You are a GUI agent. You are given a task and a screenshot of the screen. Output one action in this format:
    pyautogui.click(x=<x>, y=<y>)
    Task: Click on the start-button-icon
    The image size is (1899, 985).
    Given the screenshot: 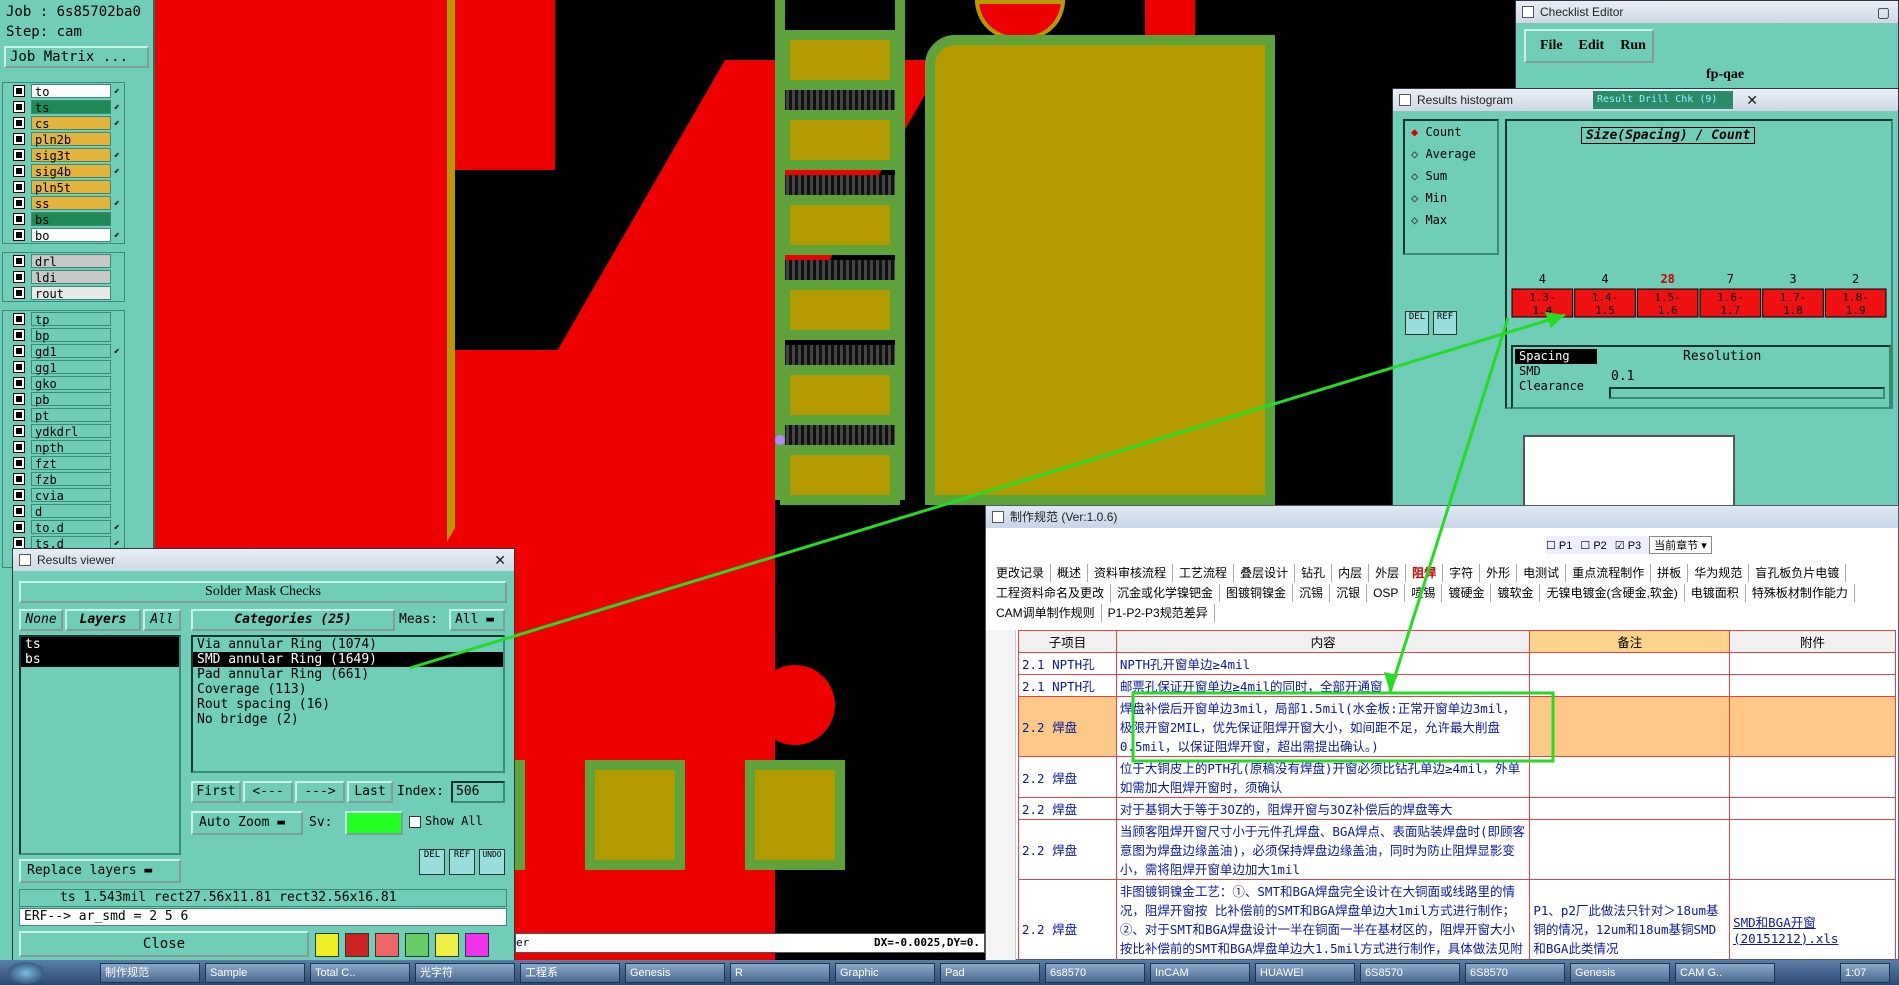 What is the action you would take?
    pyautogui.click(x=26, y=973)
    